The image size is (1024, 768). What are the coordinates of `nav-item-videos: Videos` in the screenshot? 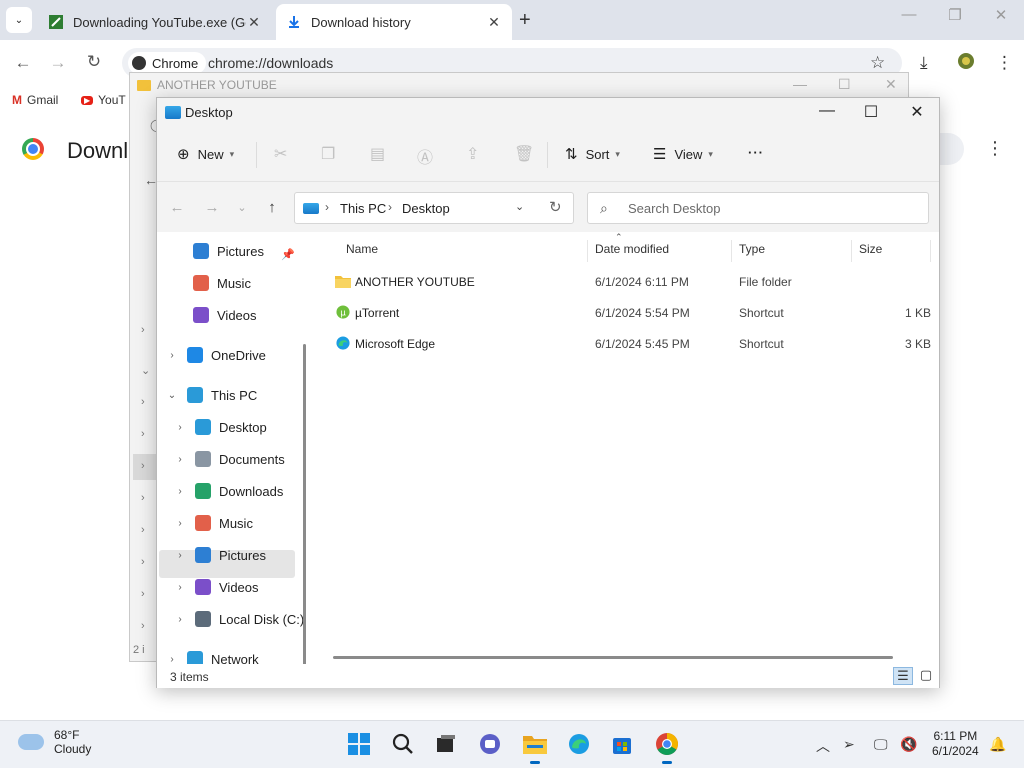 It's located at (225, 315).